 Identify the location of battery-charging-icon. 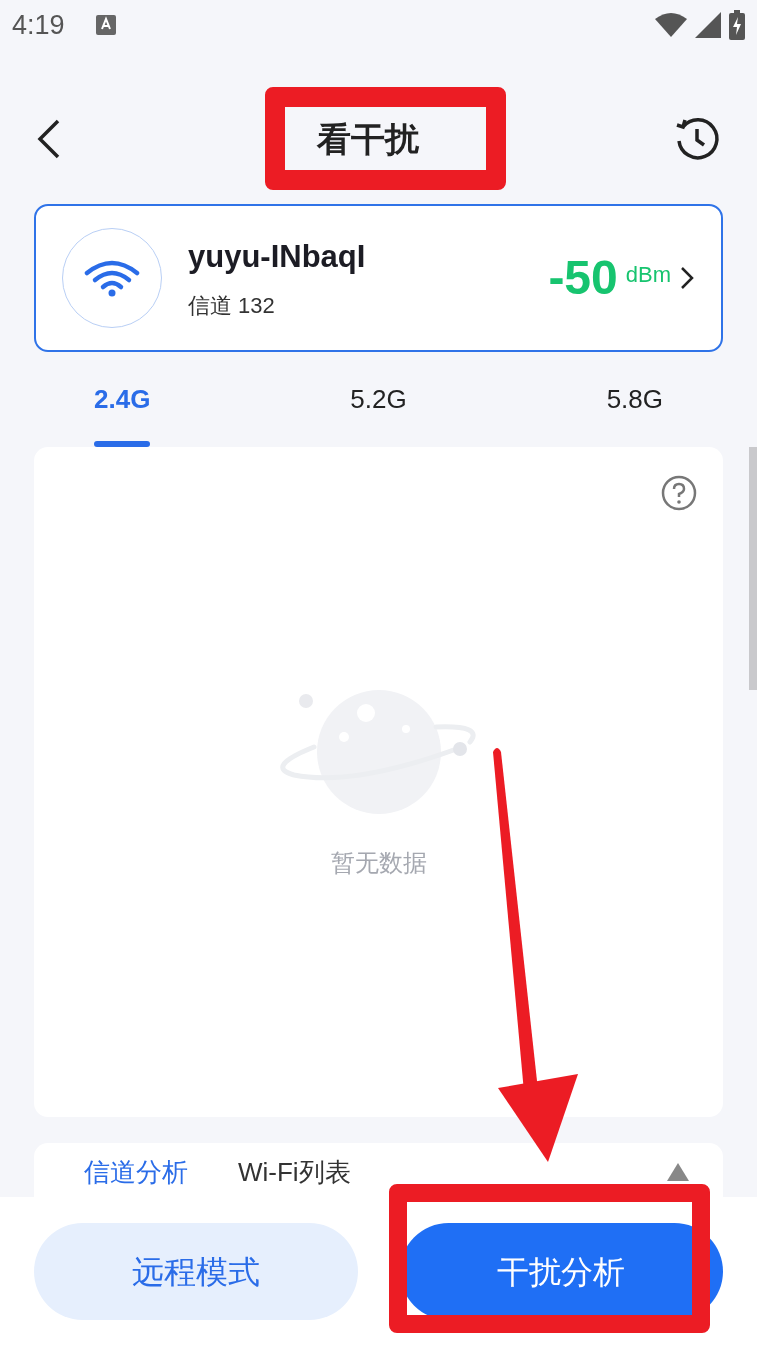
(737, 25).